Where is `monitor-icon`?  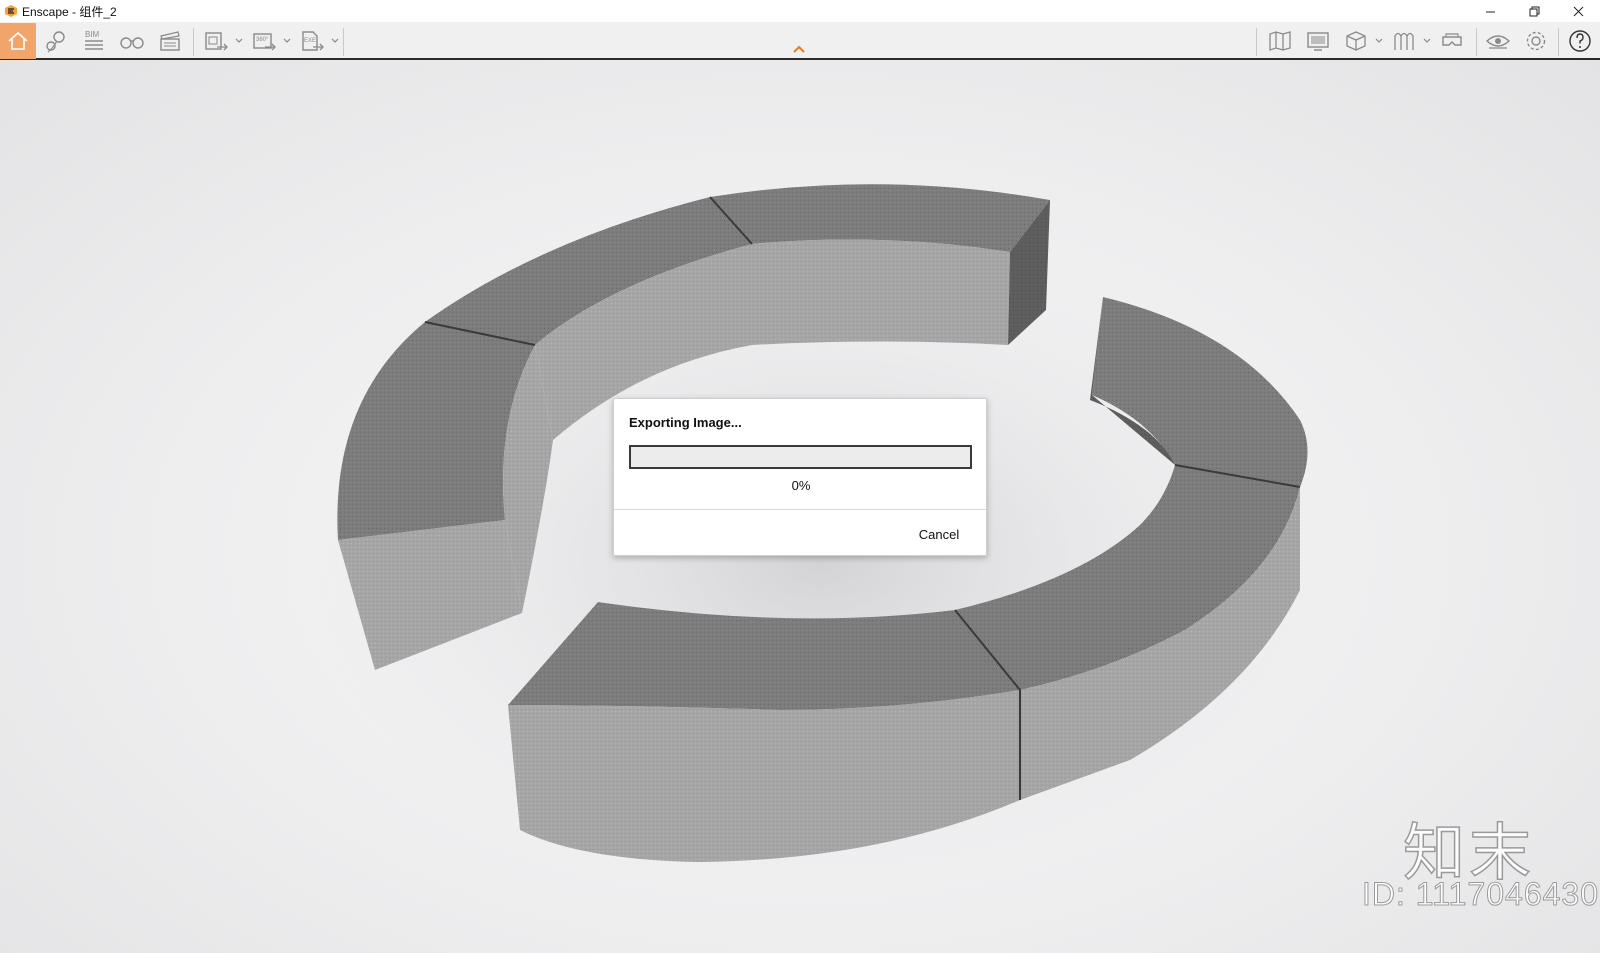 monitor-icon is located at coordinates (1318, 41).